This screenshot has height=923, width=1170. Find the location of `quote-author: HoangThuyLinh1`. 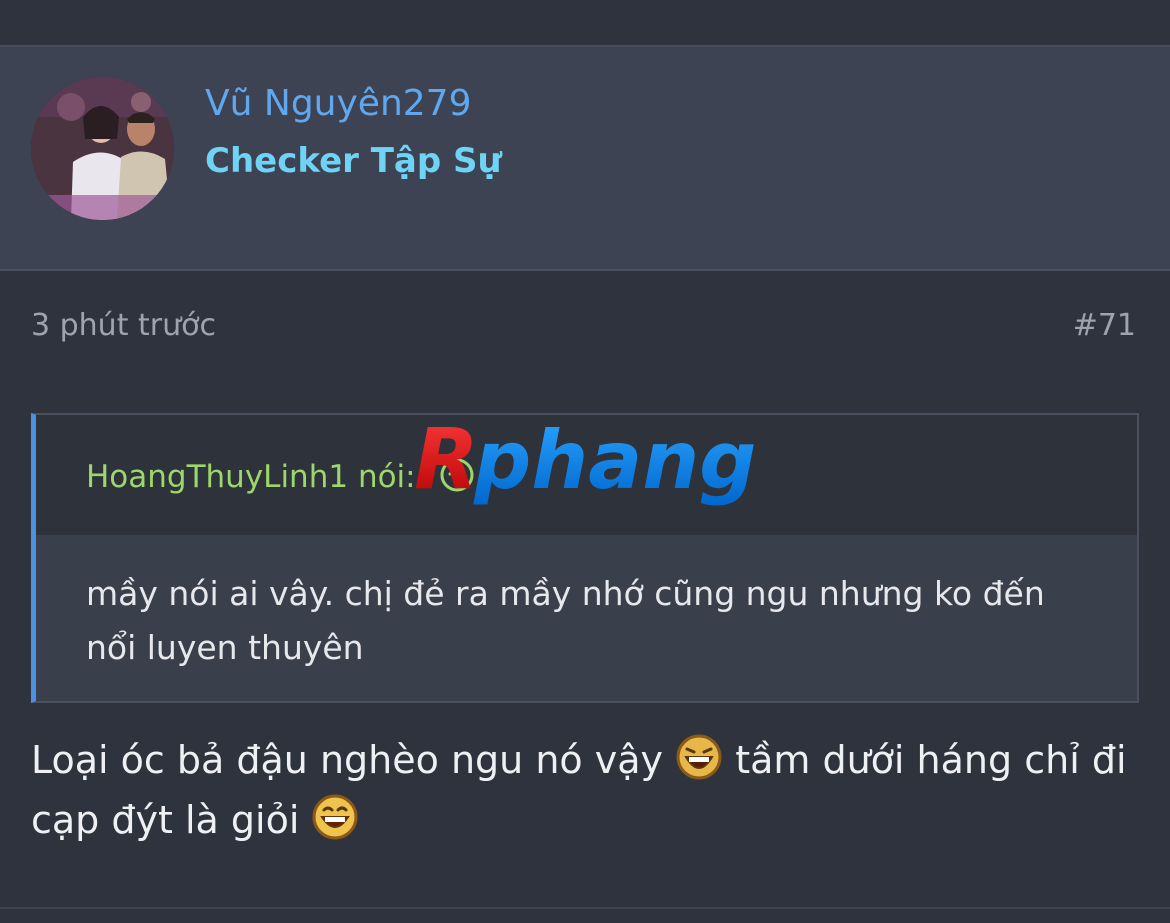

quote-author: HoangThuyLinh1 is located at coordinates (217, 477).